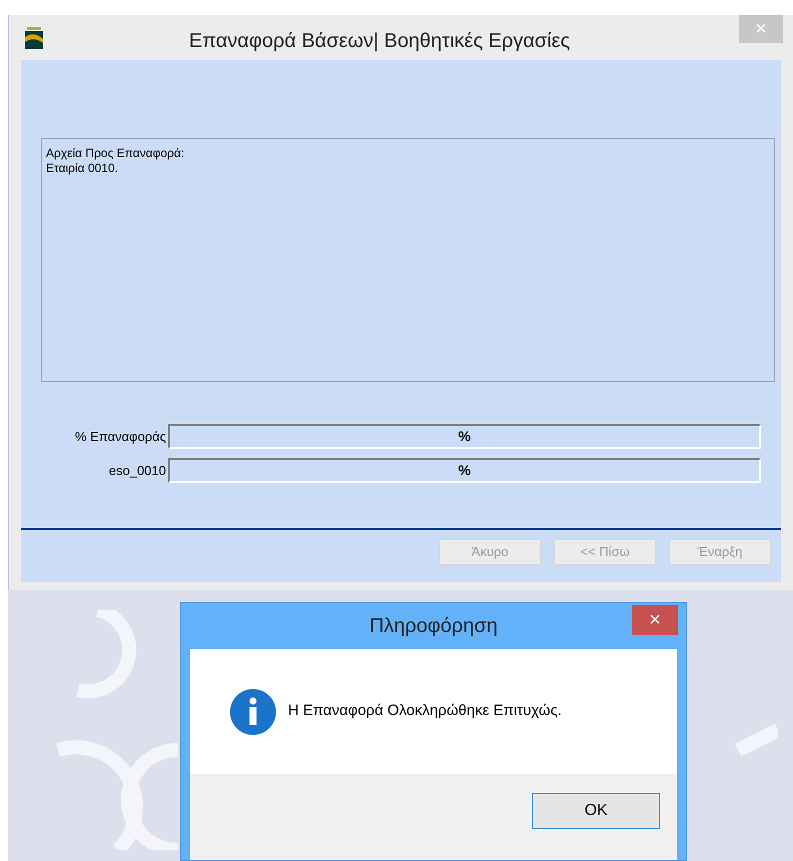 This screenshot has width=793, height=861. I want to click on window-title: Επαναφορά Βάσεων| Βοηθητικές Εργασίες, so click(379, 41).